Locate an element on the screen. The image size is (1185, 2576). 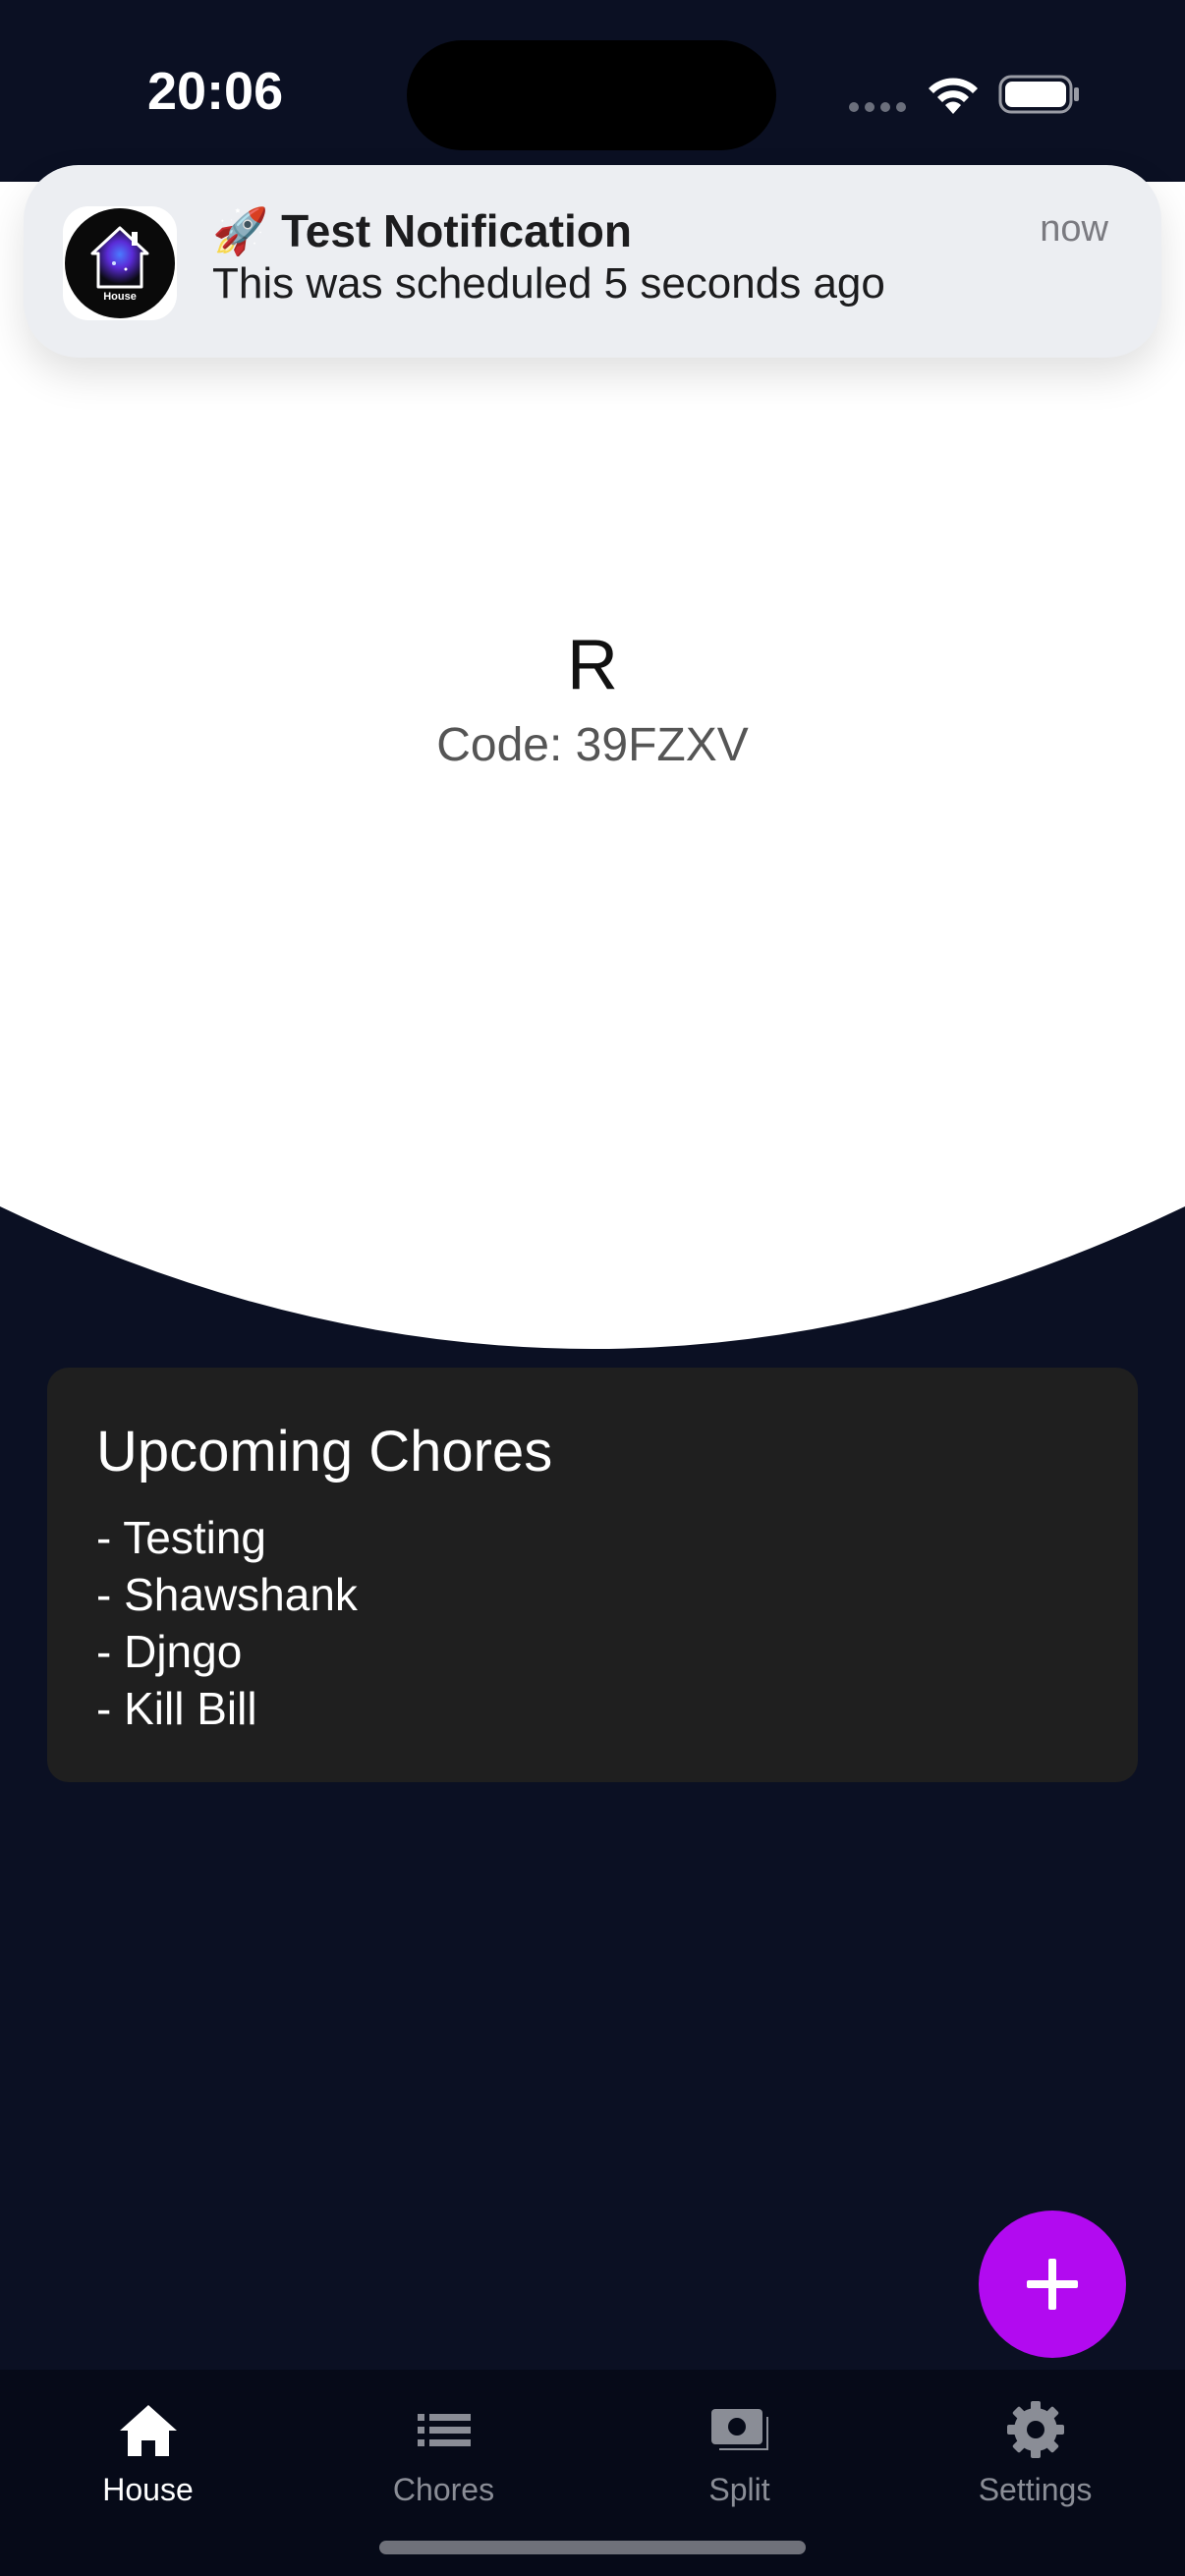
notification-title-text: Test Notification is located at coordinates (457, 230).